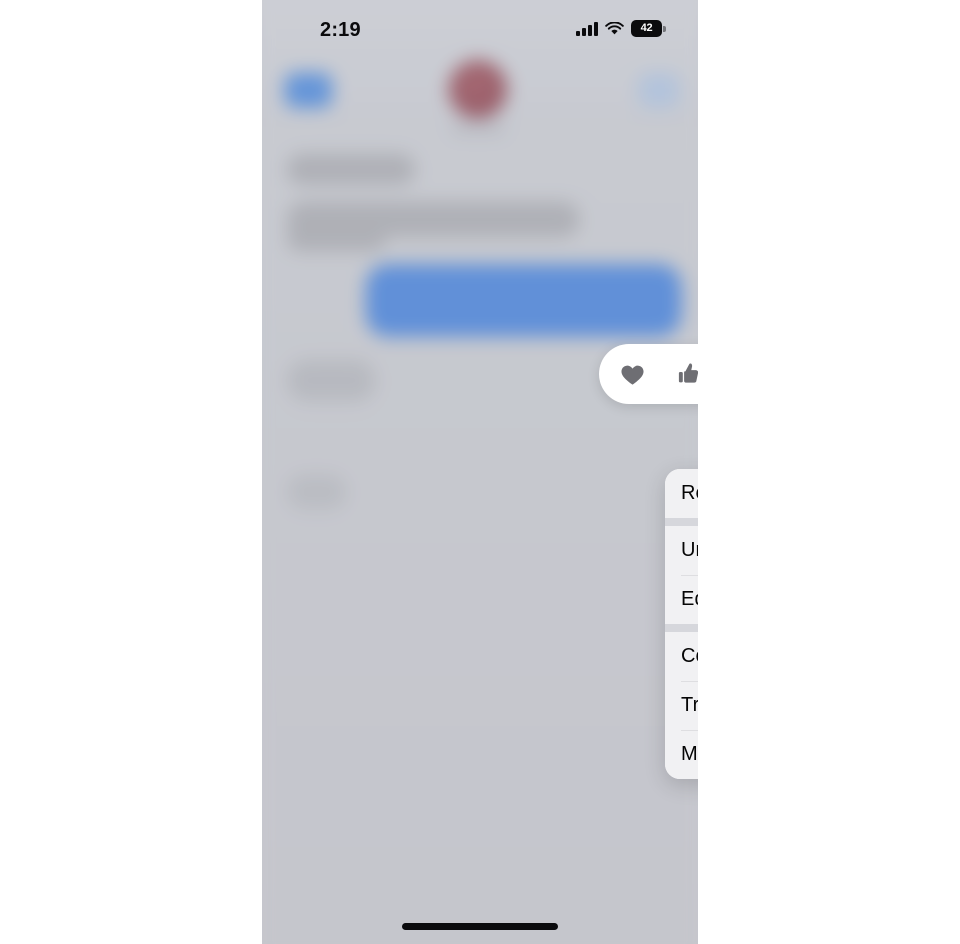  What do you see at coordinates (689, 550) in the screenshot?
I see `menu-item-label: Undo Send` at bounding box center [689, 550].